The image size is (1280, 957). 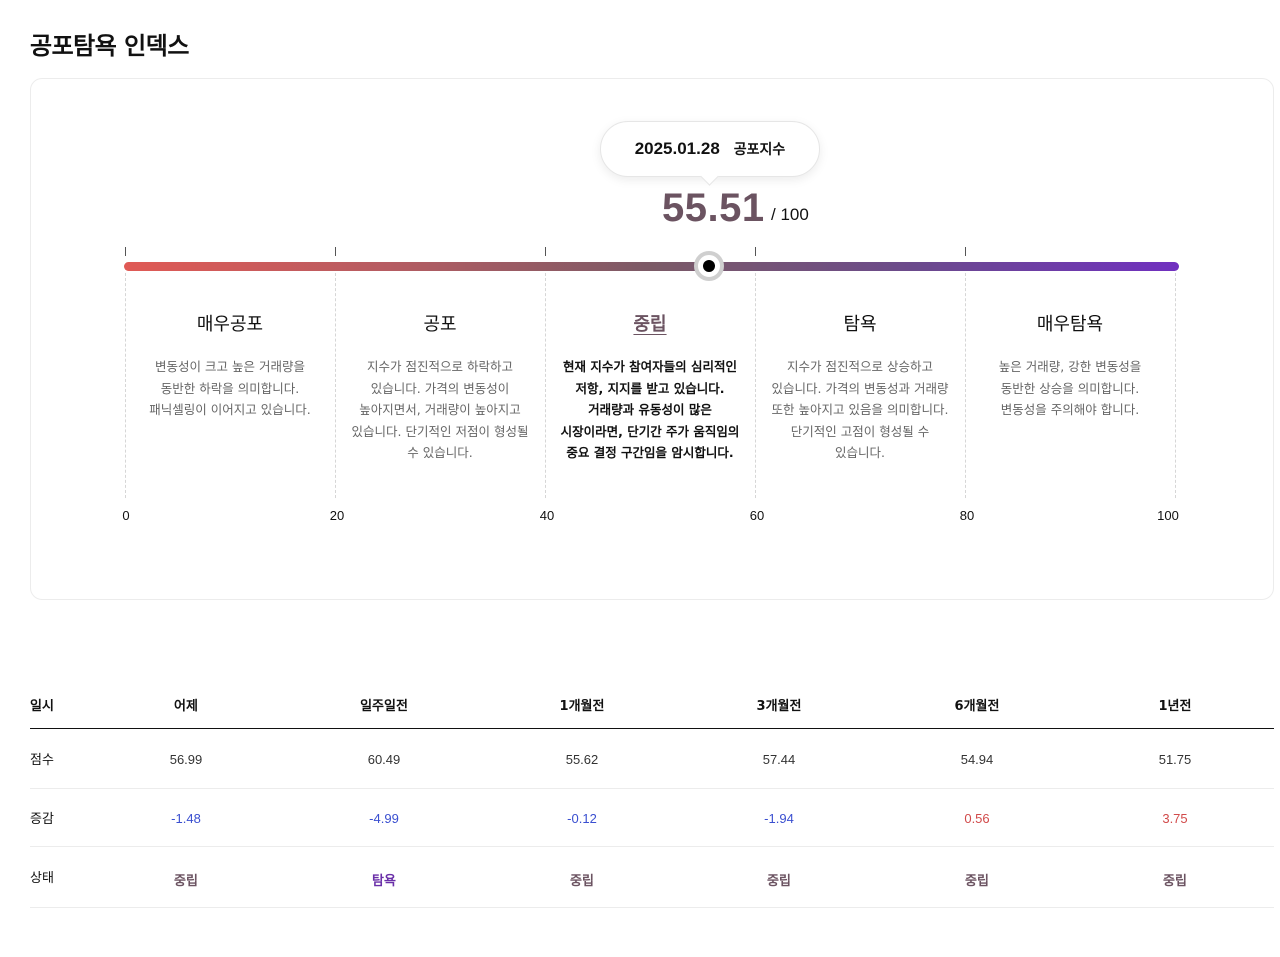 I want to click on score-cell: 57.44, so click(x=779, y=759).